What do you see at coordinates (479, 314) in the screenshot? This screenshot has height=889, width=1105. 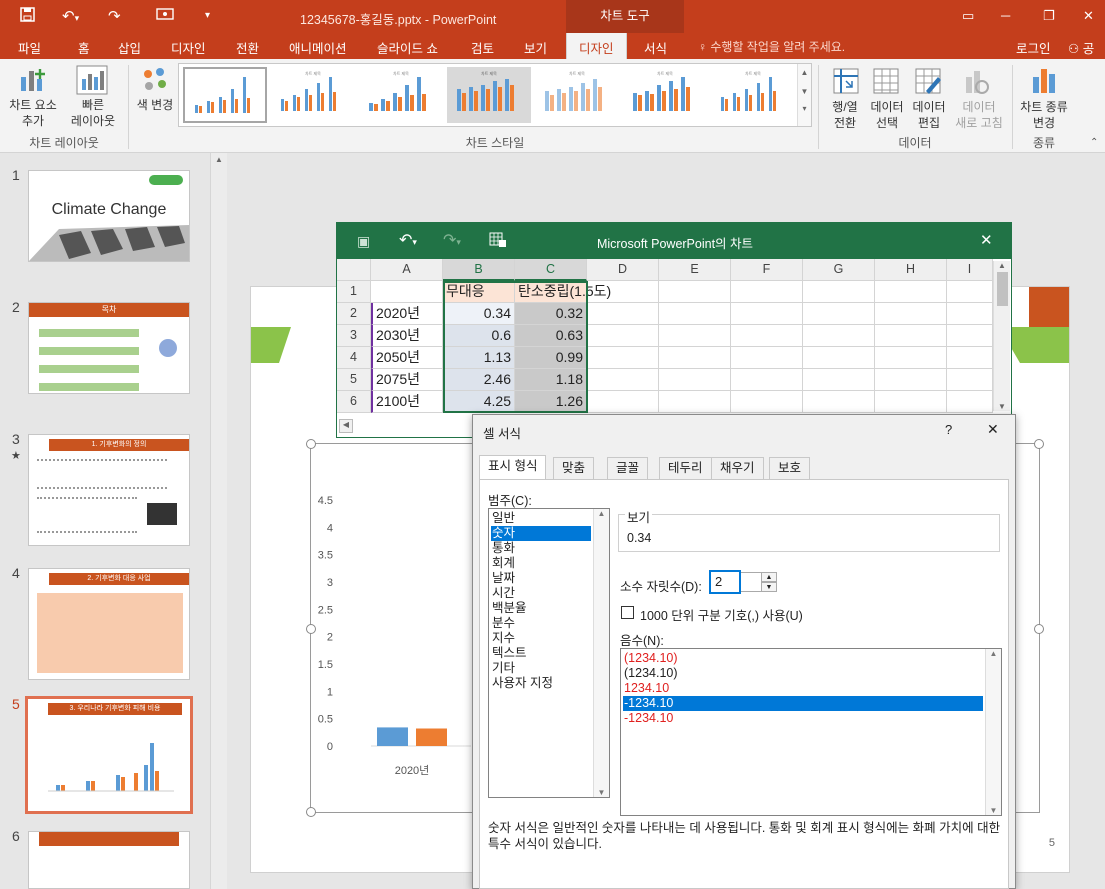 I see `data-cell: 0.34` at bounding box center [479, 314].